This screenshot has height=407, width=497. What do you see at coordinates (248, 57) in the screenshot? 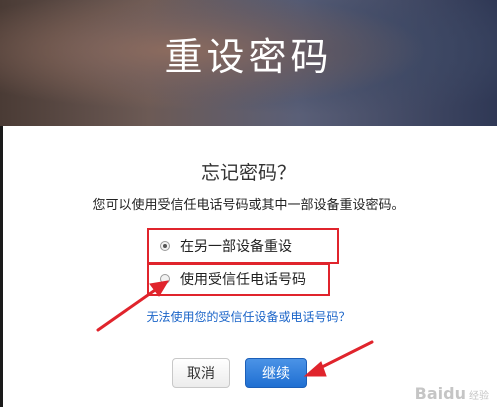
I see `page-title: 重设密码` at bounding box center [248, 57].